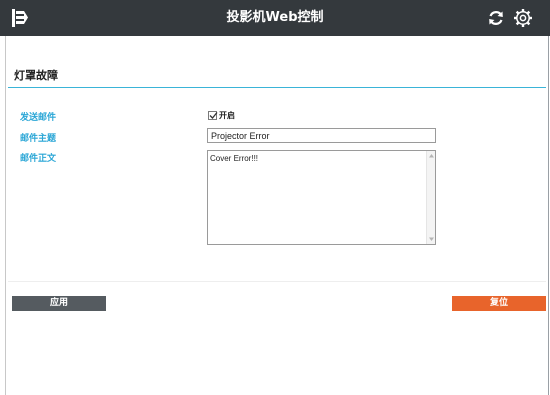  I want to click on left-edge, so click(3, 215).